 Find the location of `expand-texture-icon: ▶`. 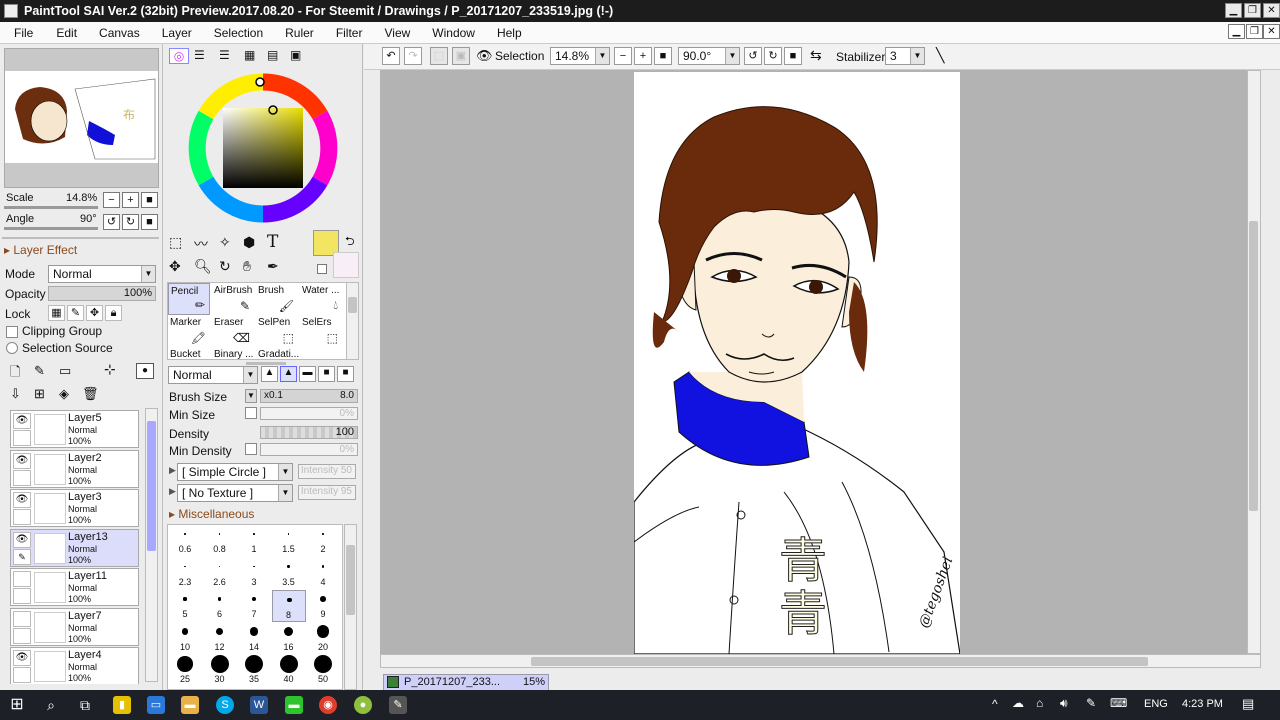

expand-texture-icon: ▶ is located at coordinates (172, 491).